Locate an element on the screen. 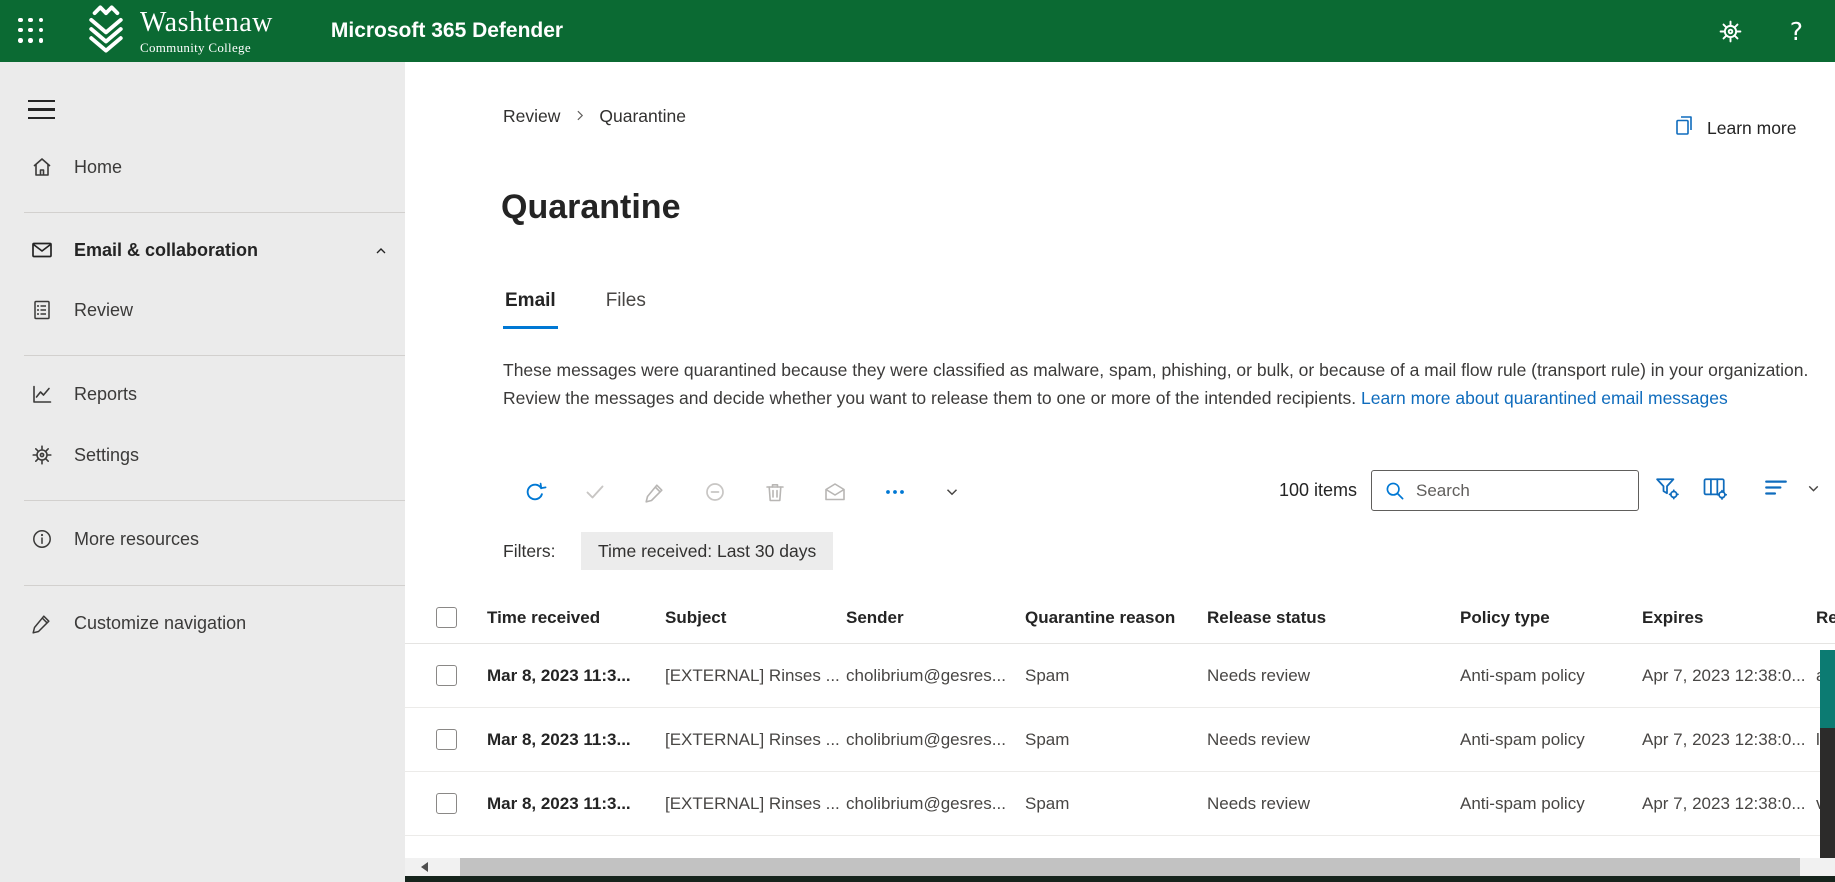  block-icon is located at coordinates (715, 492).